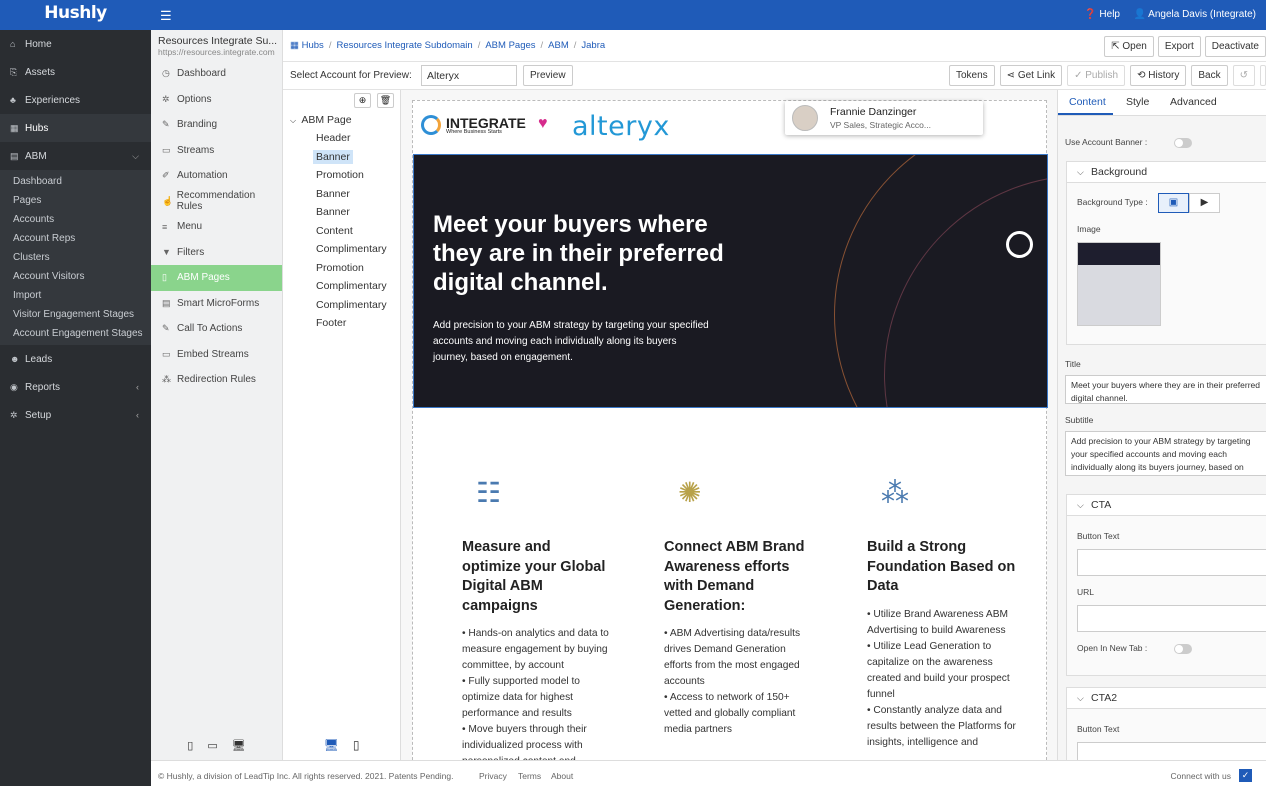  Describe the element at coordinates (1073, 364) in the screenshot. I see `title-label: Title` at that location.